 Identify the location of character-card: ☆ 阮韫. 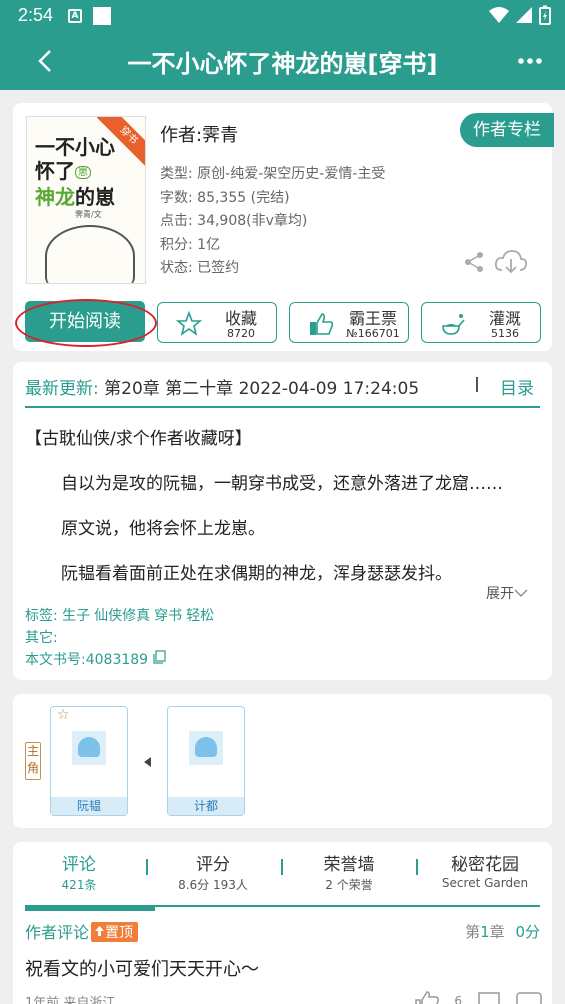
(89, 761).